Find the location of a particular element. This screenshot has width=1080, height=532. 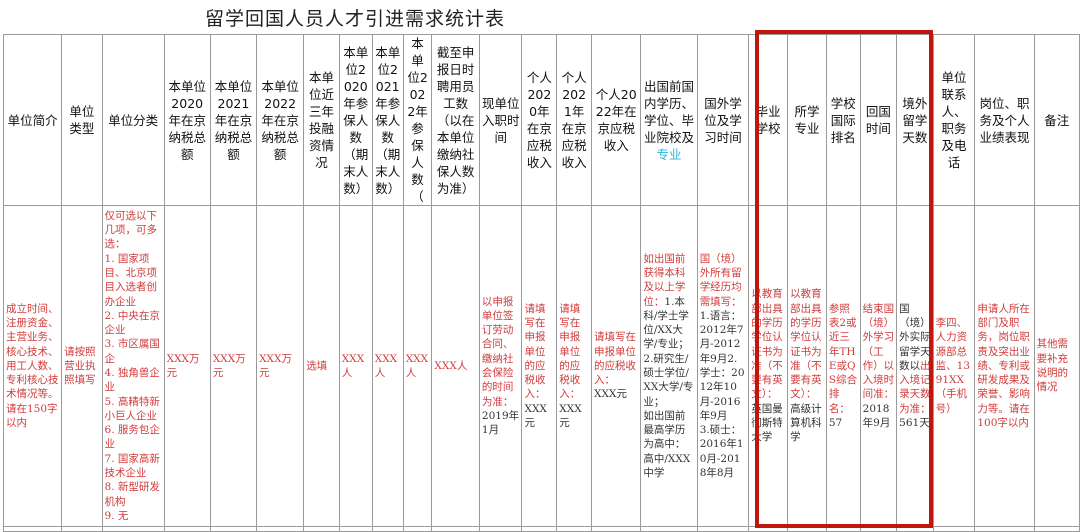

header-cell: 本单位2022年参保人数（ is located at coordinates (417, 120).